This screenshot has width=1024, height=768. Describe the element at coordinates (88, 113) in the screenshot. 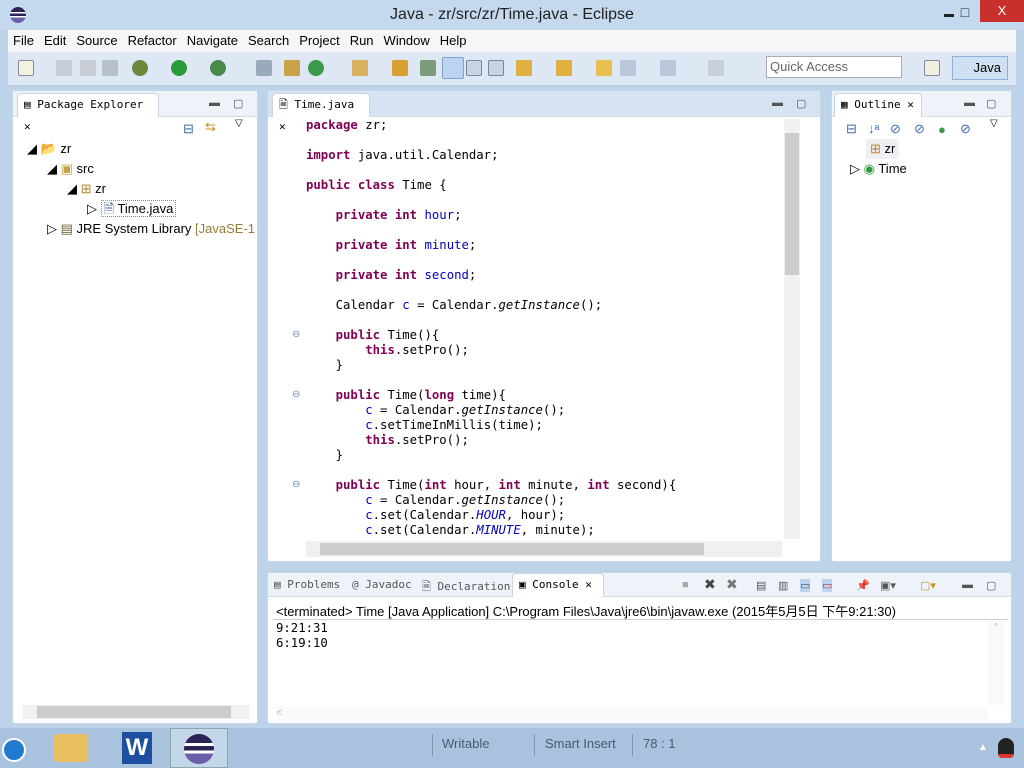

I see `tab-package-explorer: ▤ Package Explorer ✕` at that location.